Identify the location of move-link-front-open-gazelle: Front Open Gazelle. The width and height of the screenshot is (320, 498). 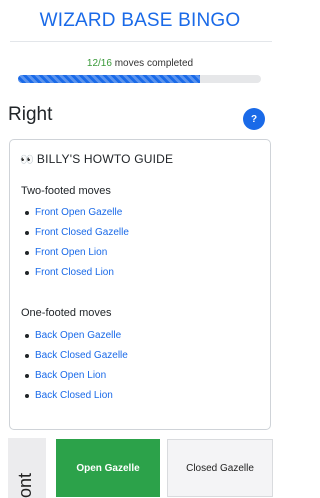
(78, 212).